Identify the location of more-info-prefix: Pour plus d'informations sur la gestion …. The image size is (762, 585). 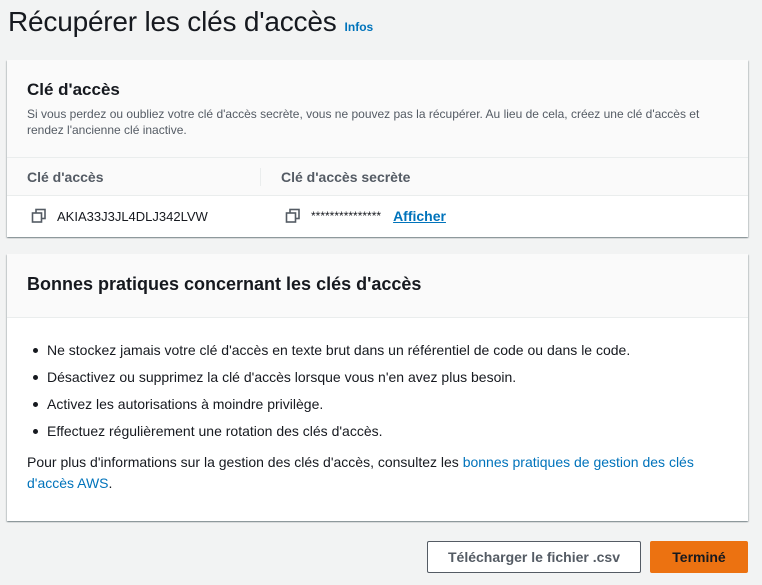
(245, 462).